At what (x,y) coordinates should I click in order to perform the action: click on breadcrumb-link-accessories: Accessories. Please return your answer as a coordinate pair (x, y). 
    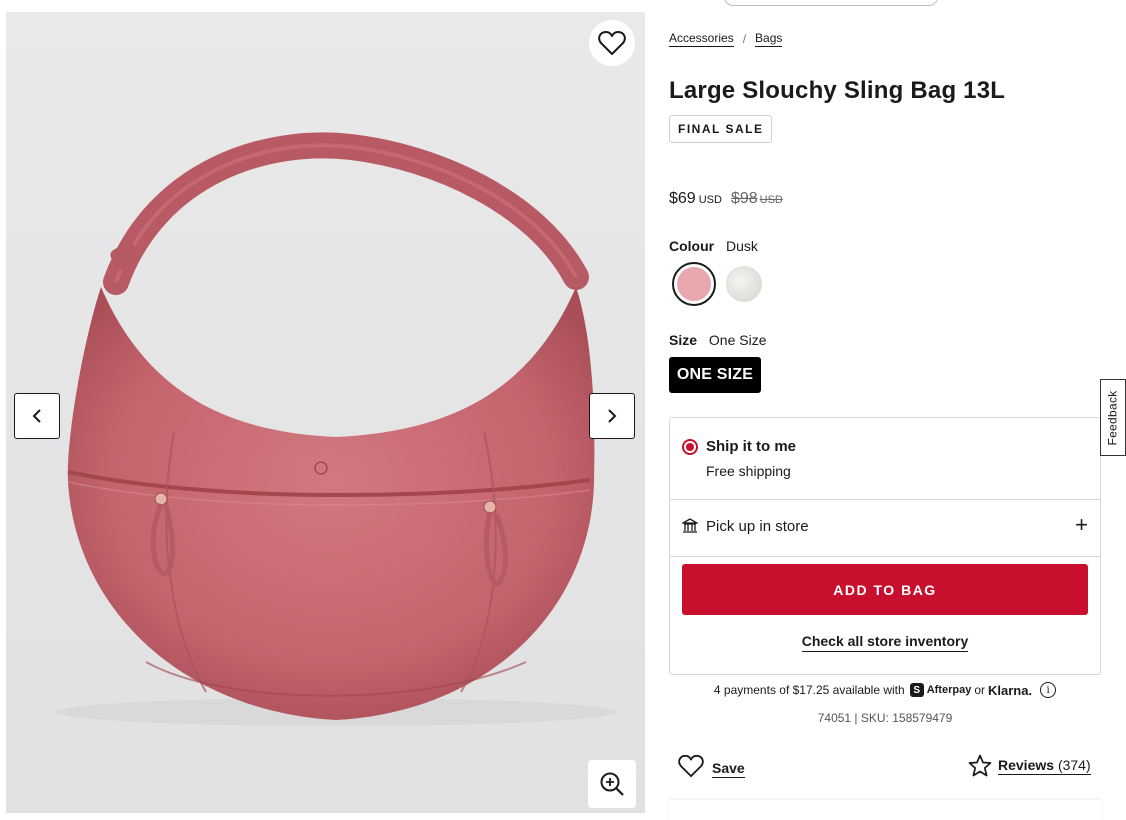
    Looking at the image, I should click on (701, 39).